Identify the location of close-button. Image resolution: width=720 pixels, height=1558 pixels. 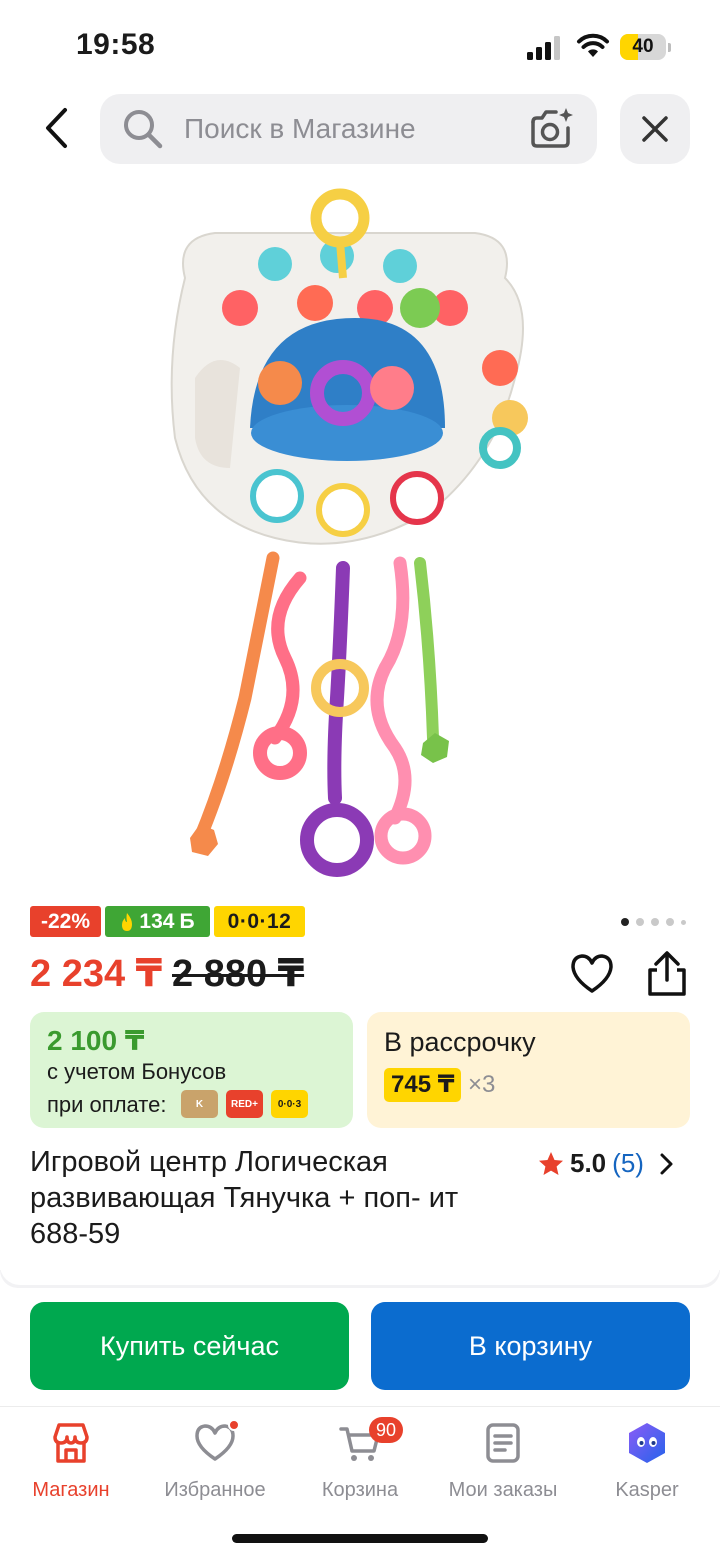
(655, 129).